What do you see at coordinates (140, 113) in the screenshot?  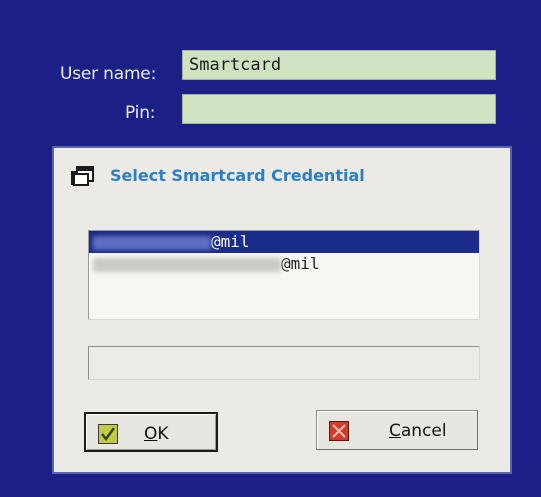 I see `pin-label: Pin:` at bounding box center [140, 113].